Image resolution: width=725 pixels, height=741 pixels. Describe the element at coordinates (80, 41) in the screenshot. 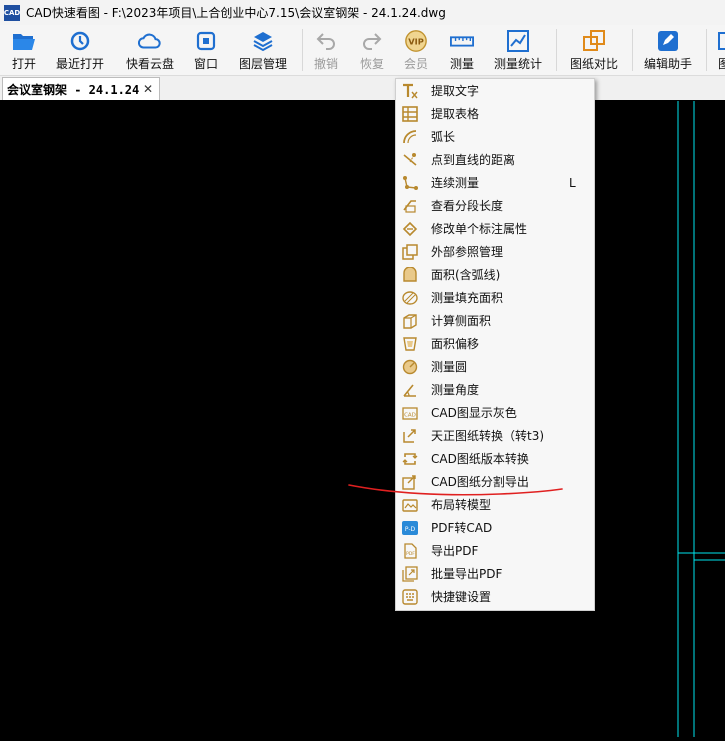

I see `recent-clock-icon` at that location.